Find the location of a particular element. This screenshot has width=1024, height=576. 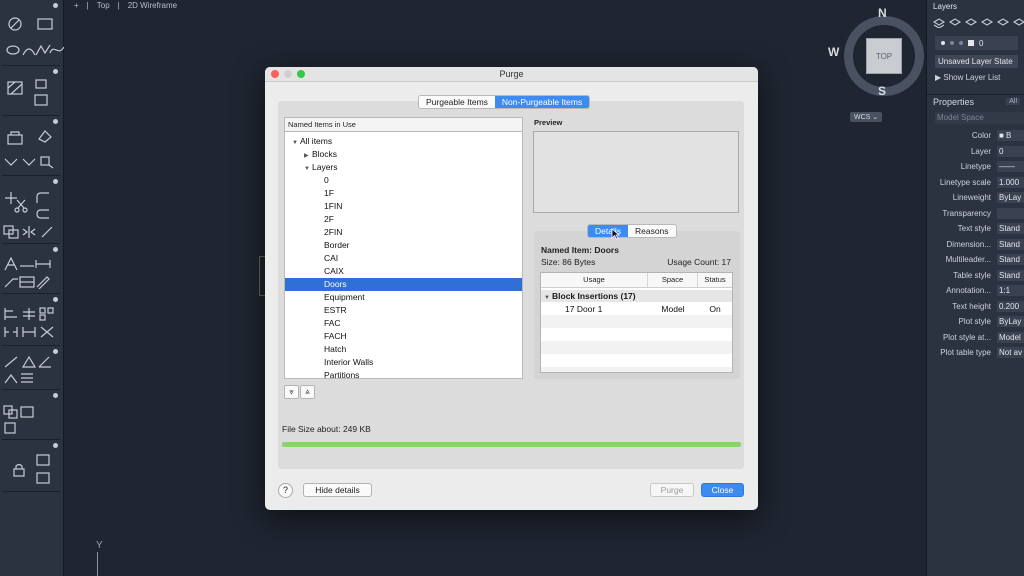

view-cube: TOP N S E W WCS ⌄ is located at coordinates (884, 65).